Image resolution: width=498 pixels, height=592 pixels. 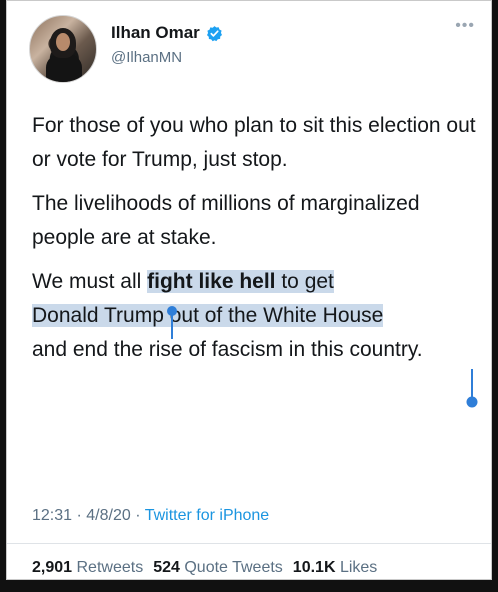 I want to click on quote-tweets-count: 524, so click(x=166, y=567).